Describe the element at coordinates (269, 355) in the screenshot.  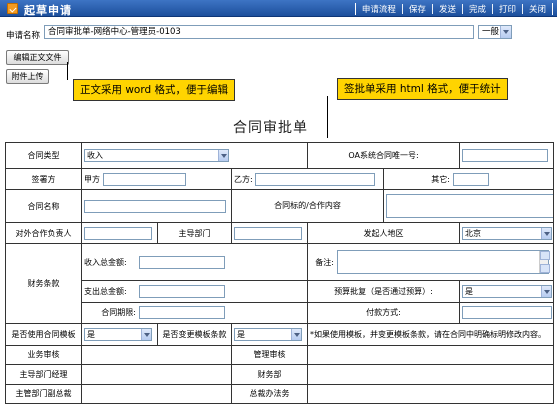
I see `mgmt-review-label: 管理审核` at that location.